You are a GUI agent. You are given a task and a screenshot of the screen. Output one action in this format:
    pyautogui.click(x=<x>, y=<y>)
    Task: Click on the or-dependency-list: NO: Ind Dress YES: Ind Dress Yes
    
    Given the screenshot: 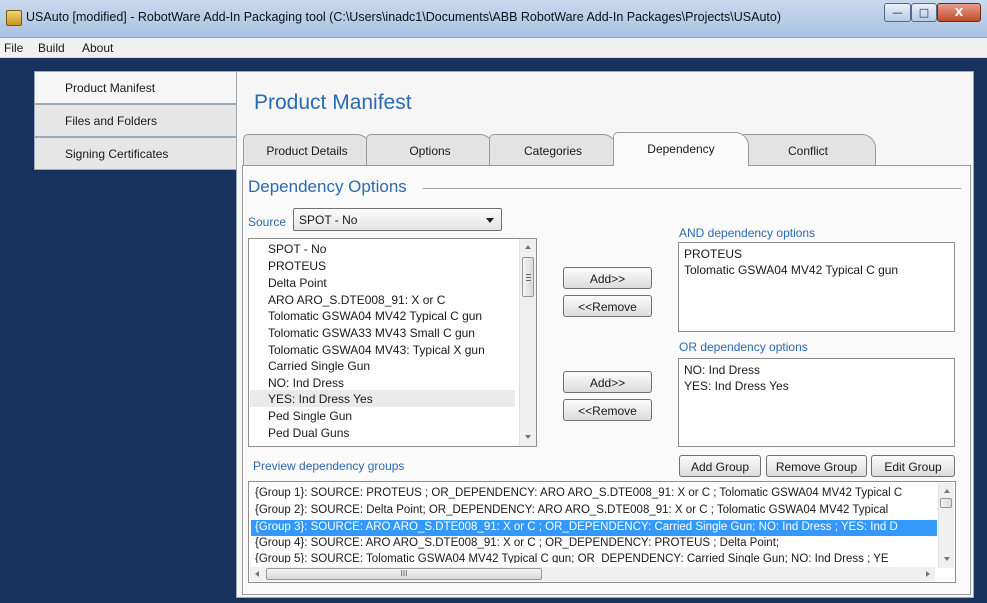 What is the action you would take?
    pyautogui.click(x=816, y=402)
    